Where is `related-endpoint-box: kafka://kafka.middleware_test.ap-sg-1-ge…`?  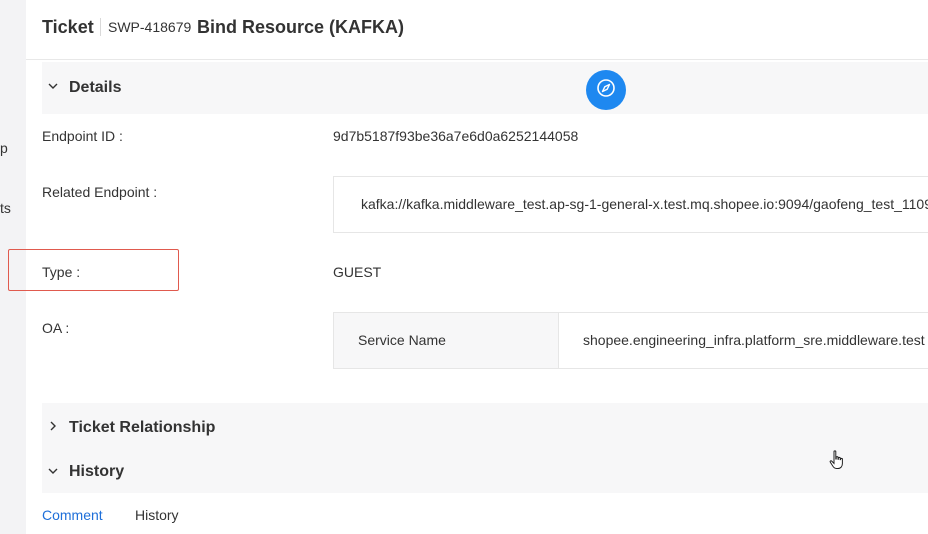
related-endpoint-box: kafka://kafka.middleware_test.ap-sg-1-ge… is located at coordinates (630, 204).